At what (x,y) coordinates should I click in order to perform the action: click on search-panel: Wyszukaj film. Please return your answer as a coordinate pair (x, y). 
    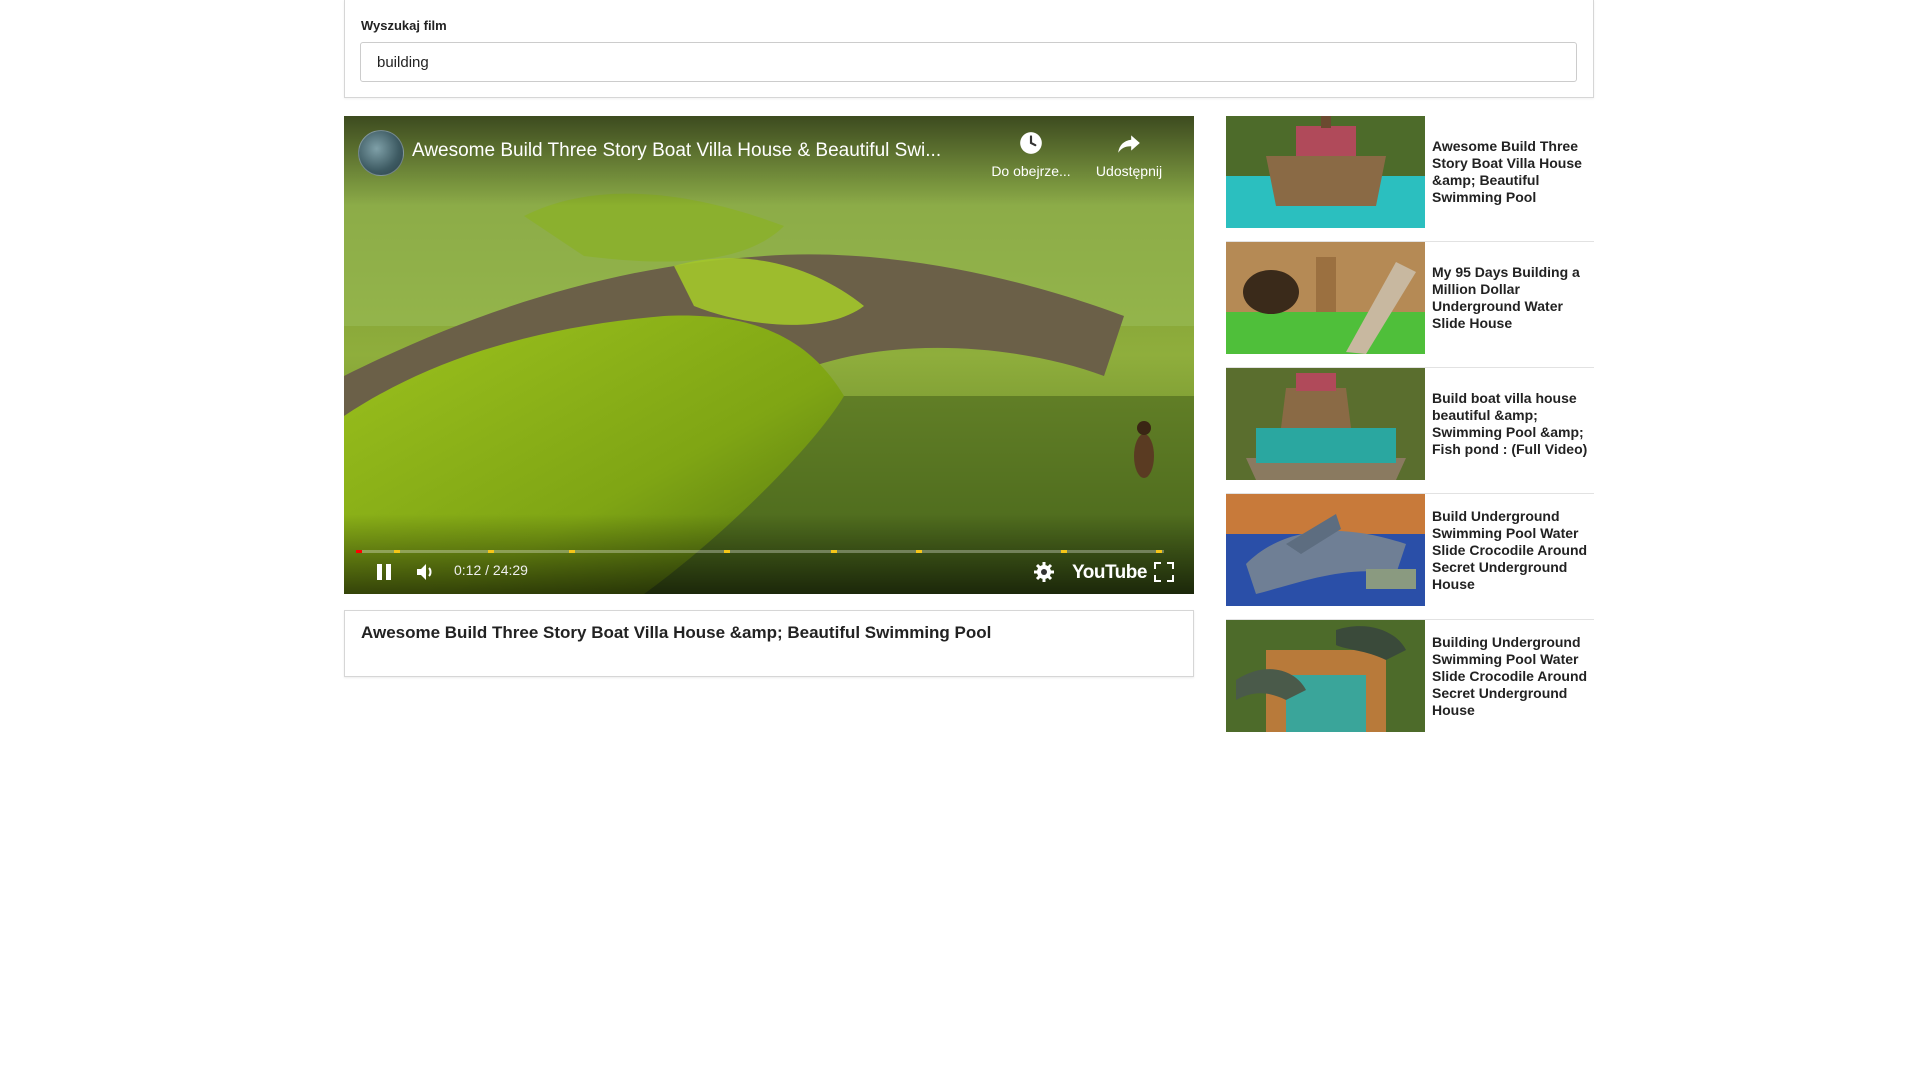
    Looking at the image, I should click on (969, 49).